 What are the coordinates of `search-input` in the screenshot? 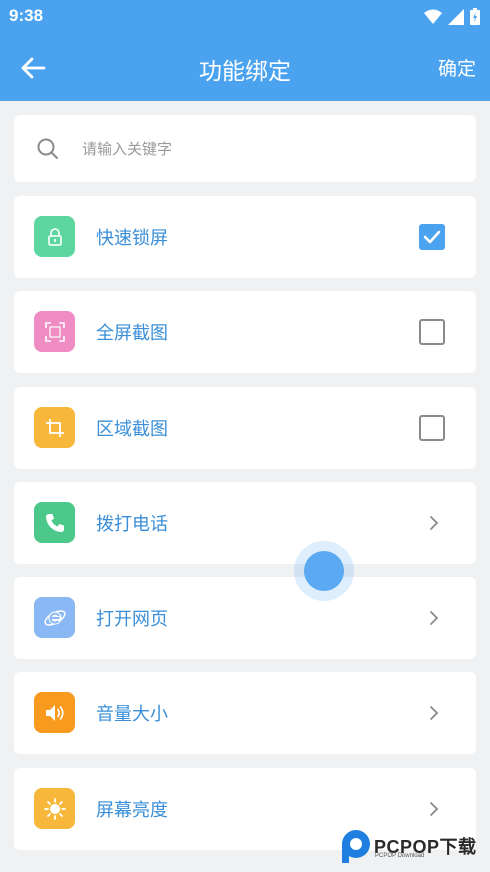 It's located at (267, 149).